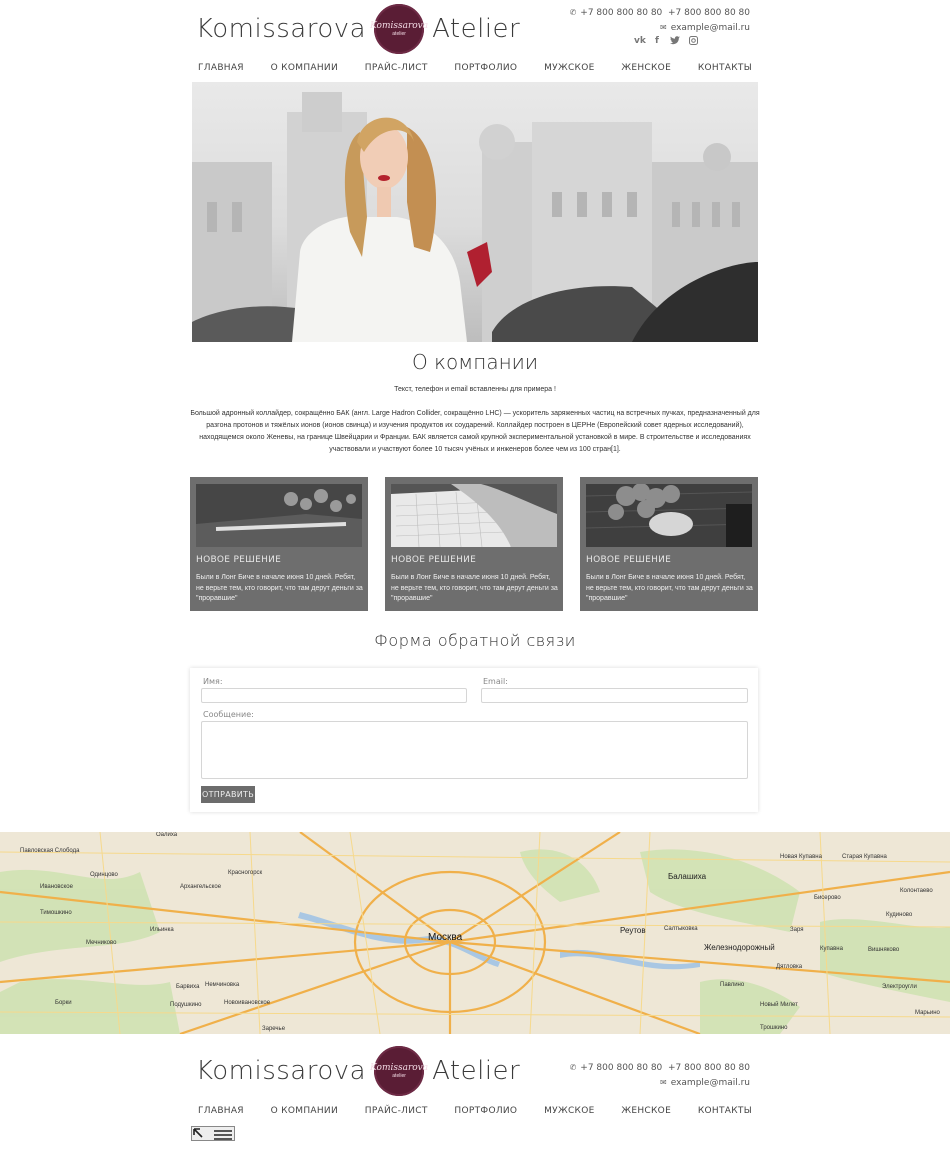 Image resolution: width=950 pixels, height=1156 pixels. I want to click on footer-email-link: example@mail.ru, so click(710, 1083).